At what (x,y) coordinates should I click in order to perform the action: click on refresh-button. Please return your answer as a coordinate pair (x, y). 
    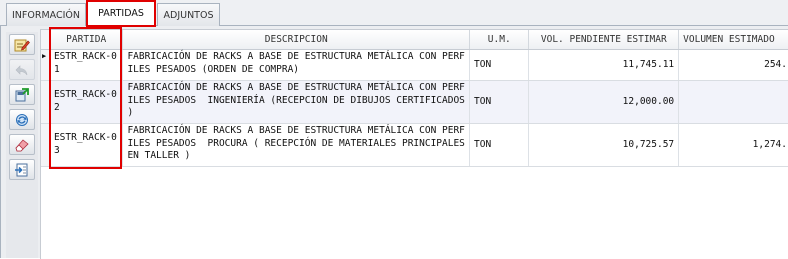
    Looking at the image, I should click on (22, 119).